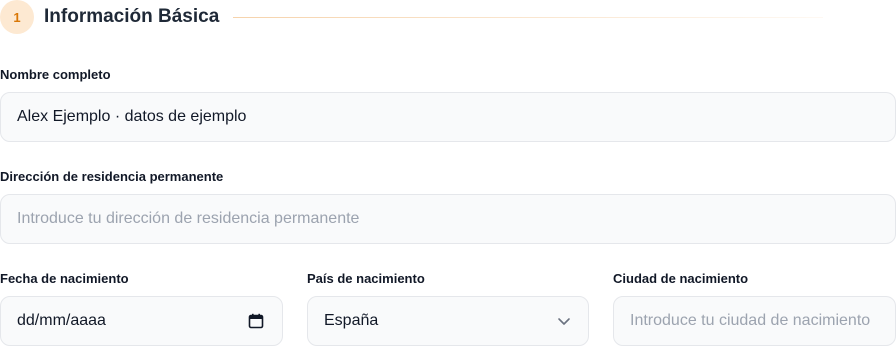  Describe the element at coordinates (64, 278) in the screenshot. I see `birth-date-label: Fecha de nacimiento` at that location.